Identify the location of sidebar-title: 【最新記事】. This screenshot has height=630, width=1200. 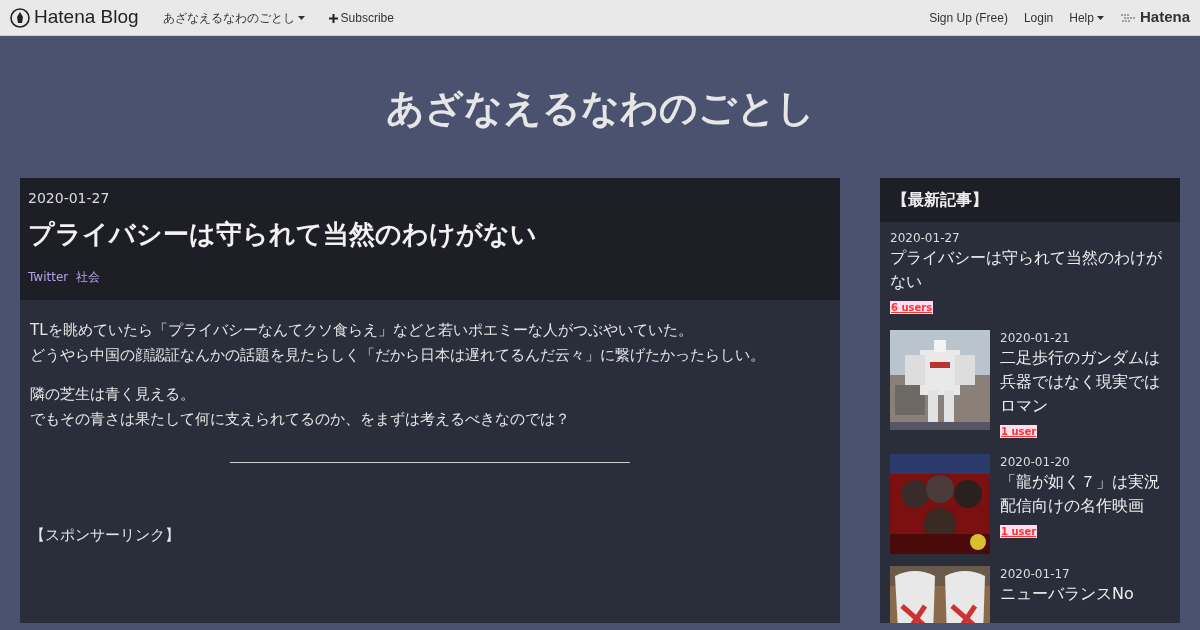
(1030, 199).